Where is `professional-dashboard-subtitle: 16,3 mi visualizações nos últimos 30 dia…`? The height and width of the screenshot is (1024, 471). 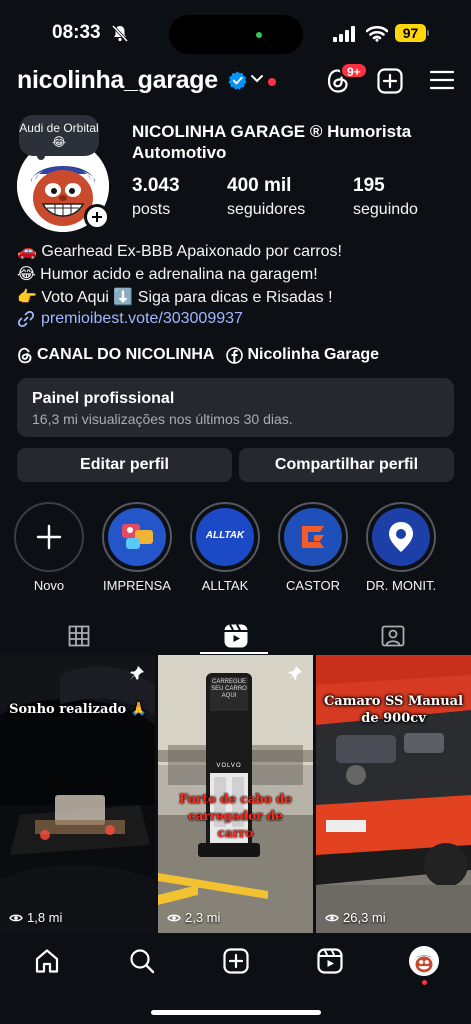 professional-dashboard-subtitle: 16,3 mi visualizações nos últimos 30 dia… is located at coordinates (162, 419).